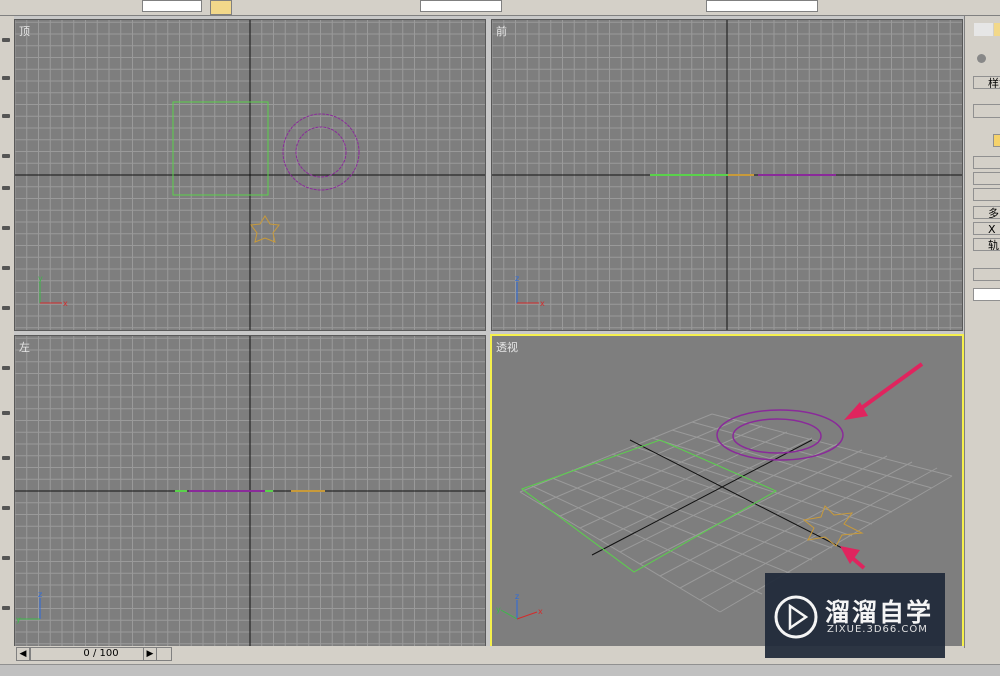 The height and width of the screenshot is (676, 1000). What do you see at coordinates (306, 7) in the screenshot?
I see `window-crossing-icon` at bounding box center [306, 7].